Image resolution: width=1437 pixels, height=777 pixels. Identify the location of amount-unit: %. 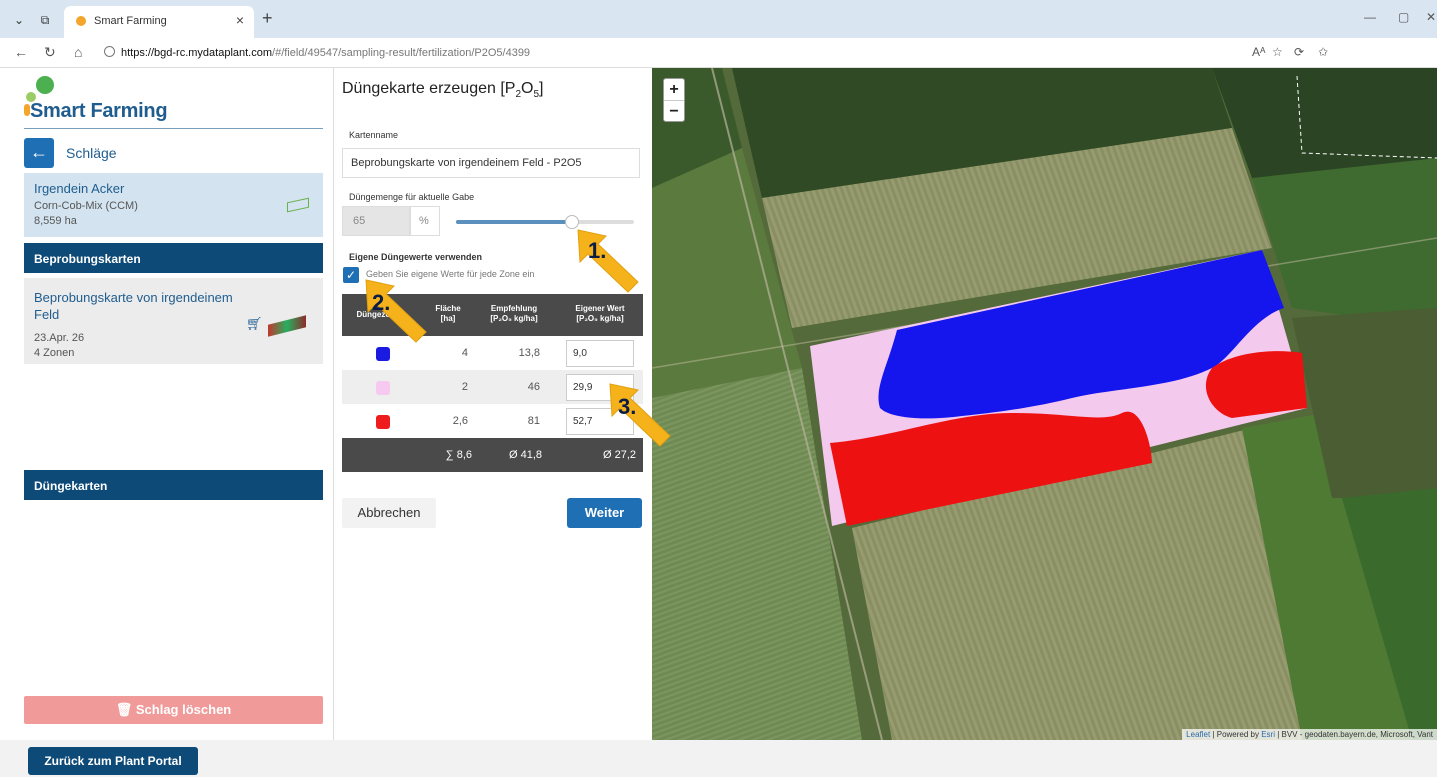
(425, 221).